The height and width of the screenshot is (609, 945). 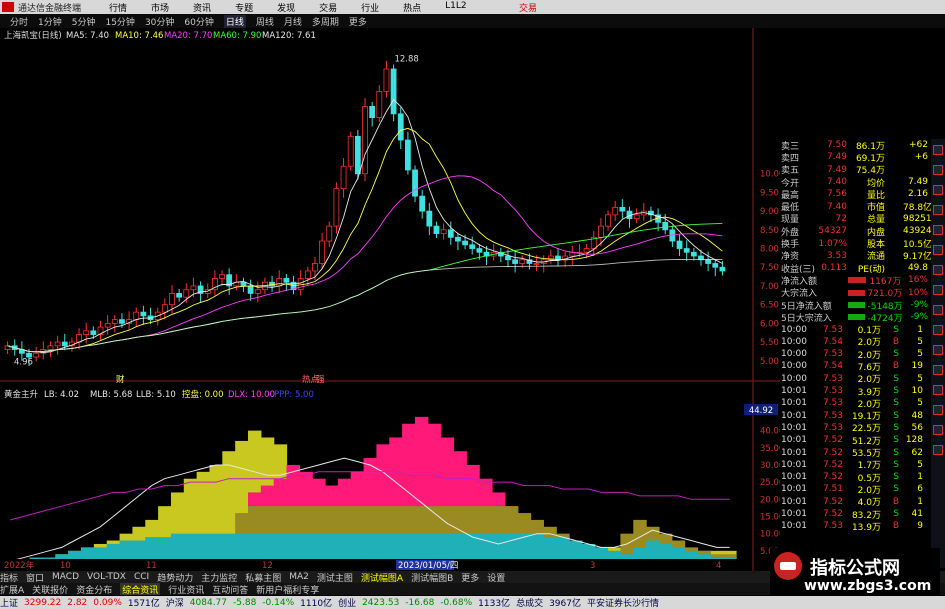 What do you see at coordinates (219, 577) in the screenshot?
I see `indicator-tab: 主力监控` at bounding box center [219, 577].